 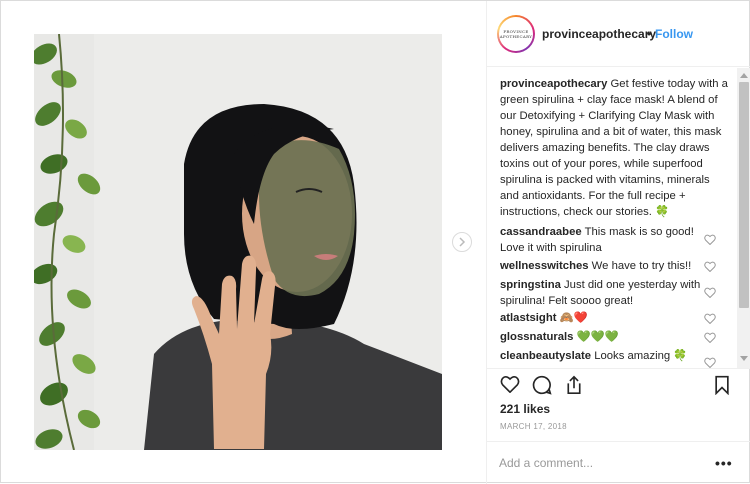 What do you see at coordinates (596, 337) in the screenshot?
I see `comment-text: 💚💚💚` at bounding box center [596, 337].